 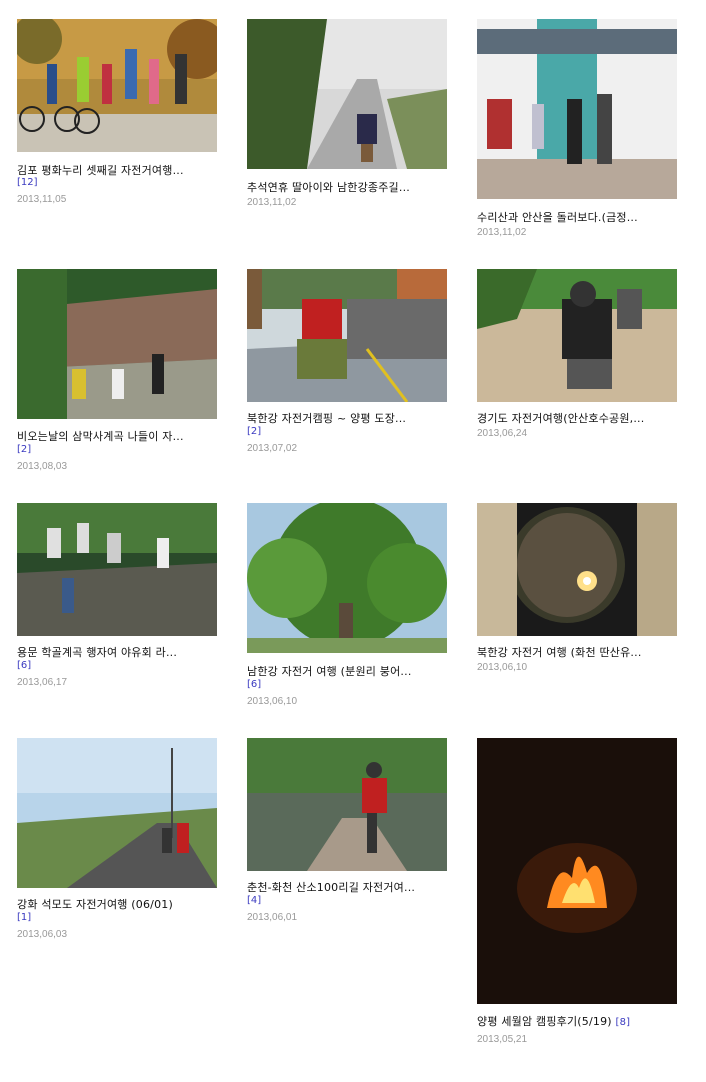 What do you see at coordinates (622, 1022) in the screenshot?
I see `comment-count: [8]` at bounding box center [622, 1022].